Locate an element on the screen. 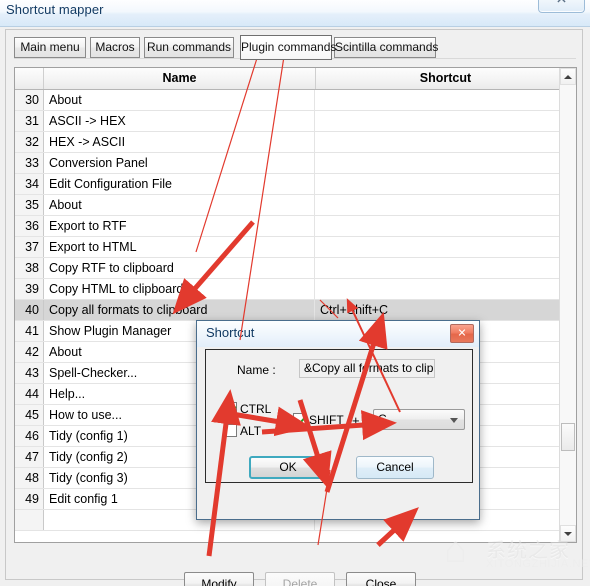  row-index: 49 is located at coordinates (29, 499).